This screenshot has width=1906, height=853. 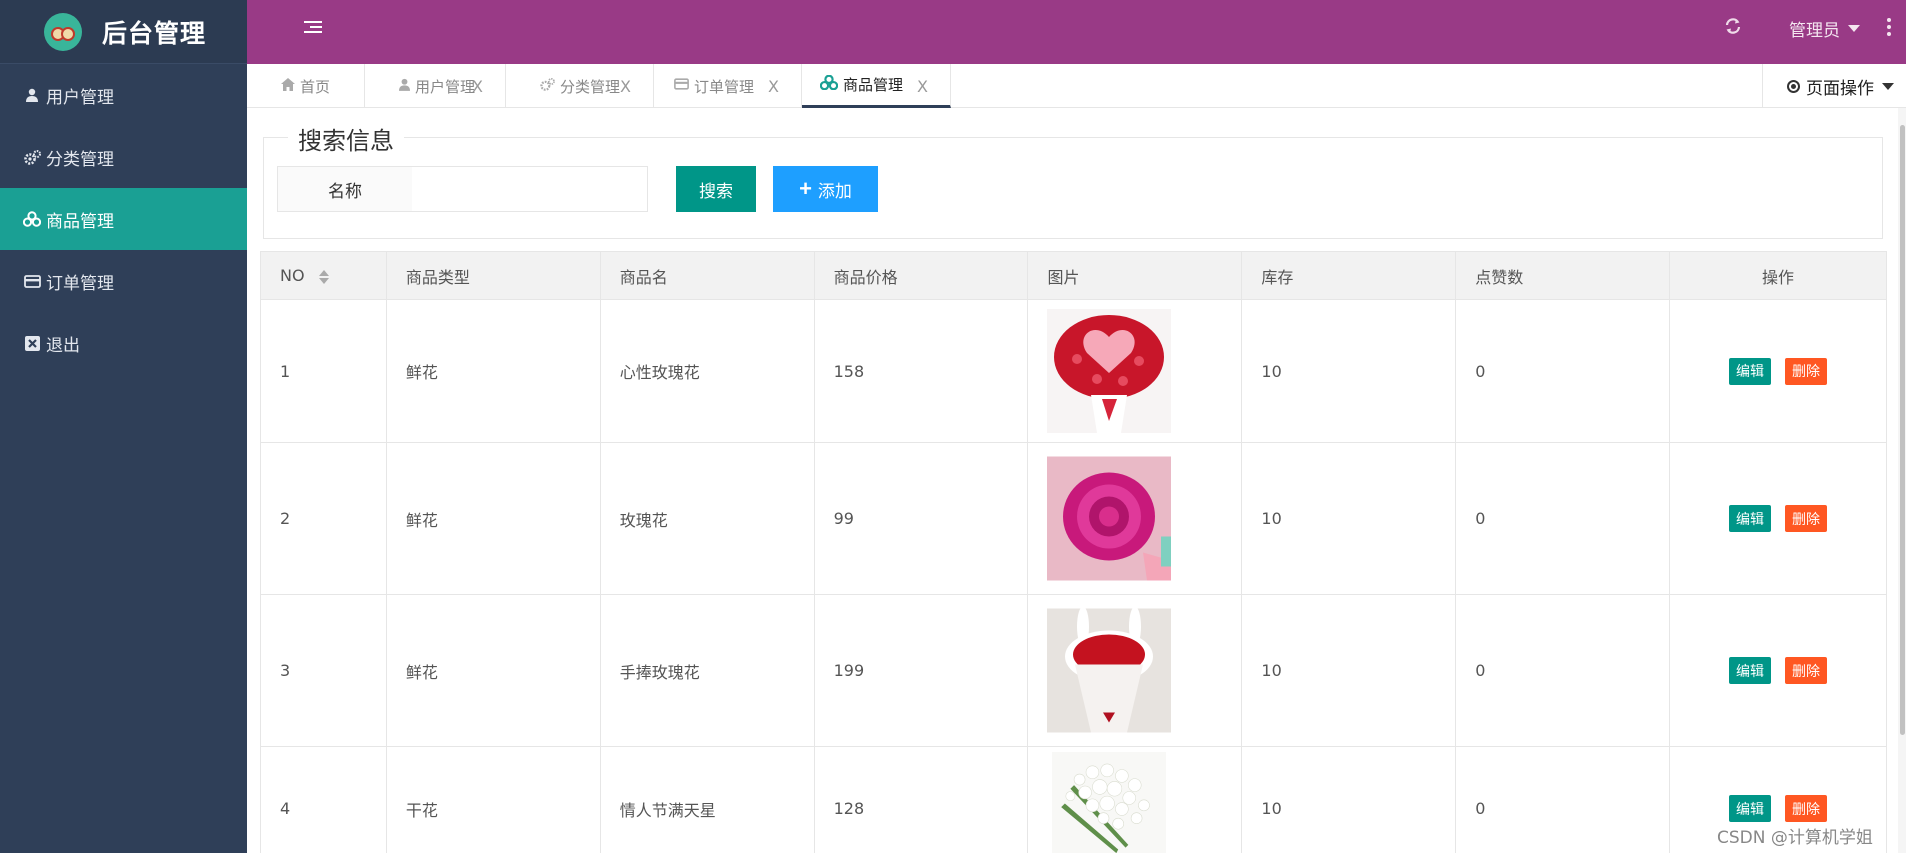 I want to click on page-operations-menu: 页面操作, so click(x=1834, y=86).